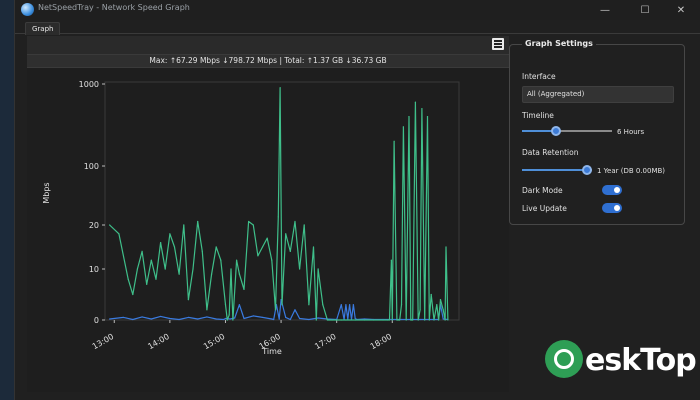 The height and width of the screenshot is (400, 700). I want to click on retention-slider, so click(557, 170).